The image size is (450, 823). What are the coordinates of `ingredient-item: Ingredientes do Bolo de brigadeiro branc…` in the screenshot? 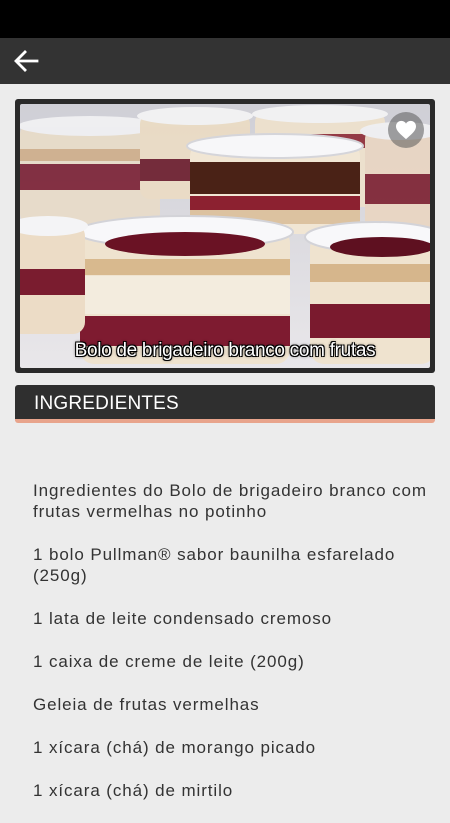 It's located at (230, 501).